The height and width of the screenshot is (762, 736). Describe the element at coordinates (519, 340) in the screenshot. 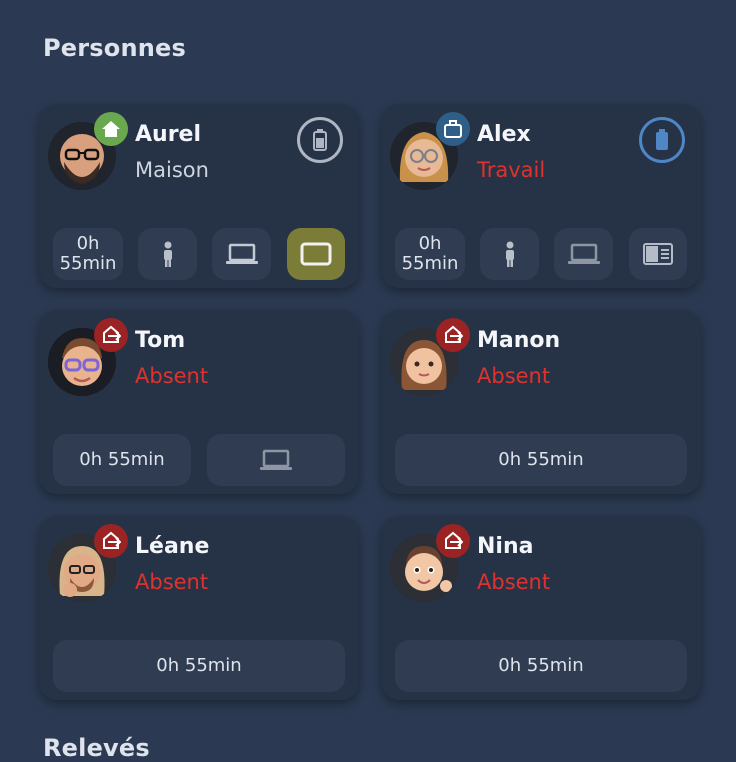

I see `person-name: Manon` at that location.